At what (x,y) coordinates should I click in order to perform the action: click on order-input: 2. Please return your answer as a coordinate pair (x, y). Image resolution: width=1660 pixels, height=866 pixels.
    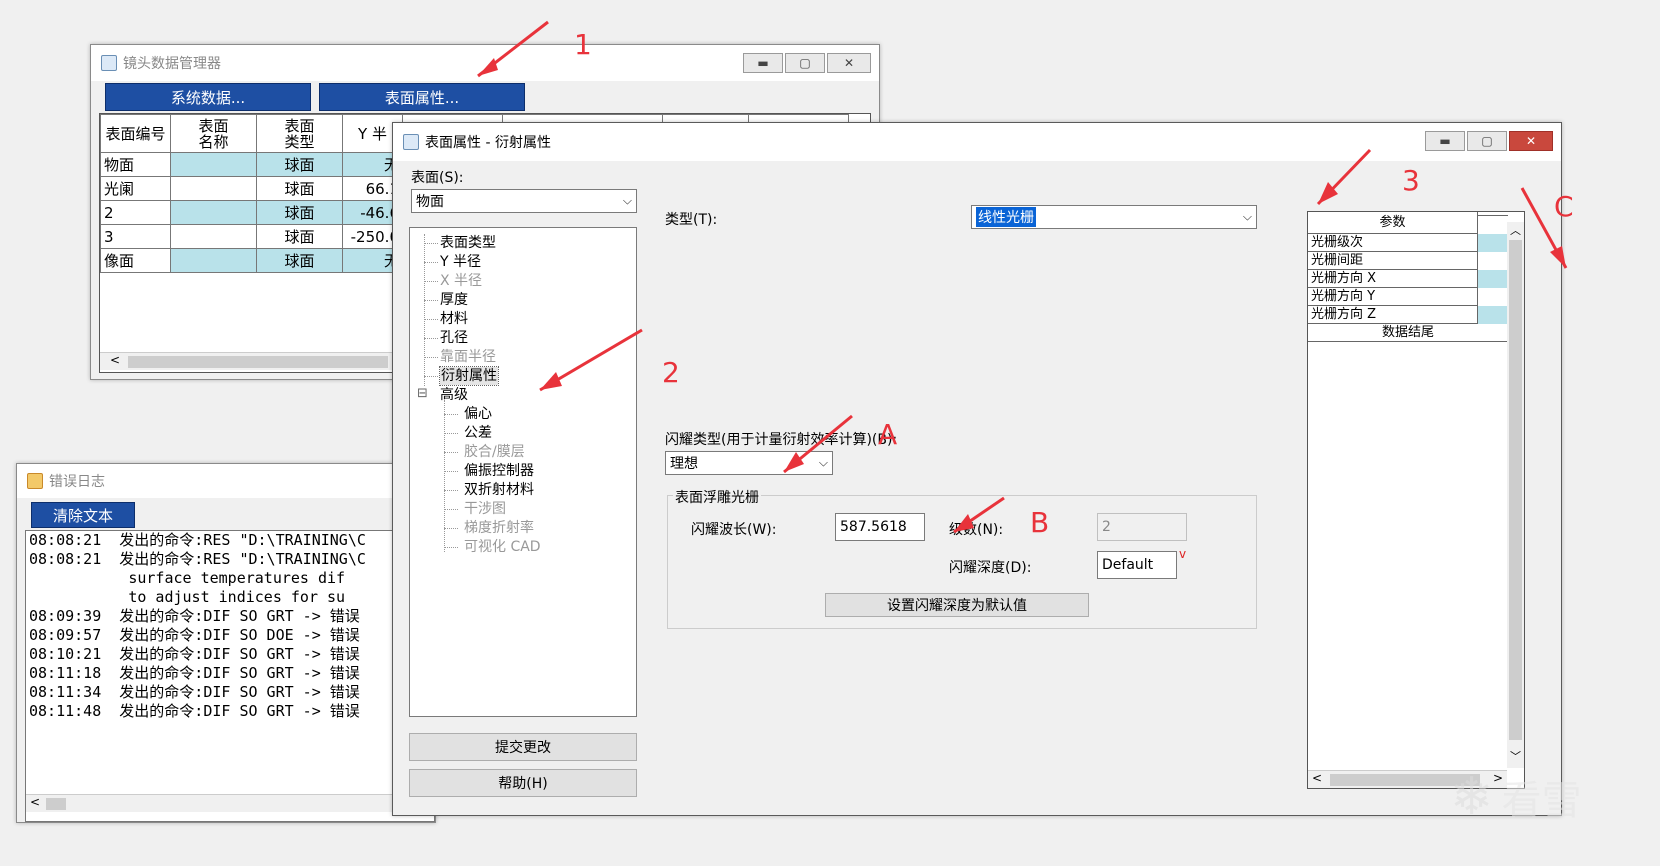
    Looking at the image, I should click on (1142, 527).